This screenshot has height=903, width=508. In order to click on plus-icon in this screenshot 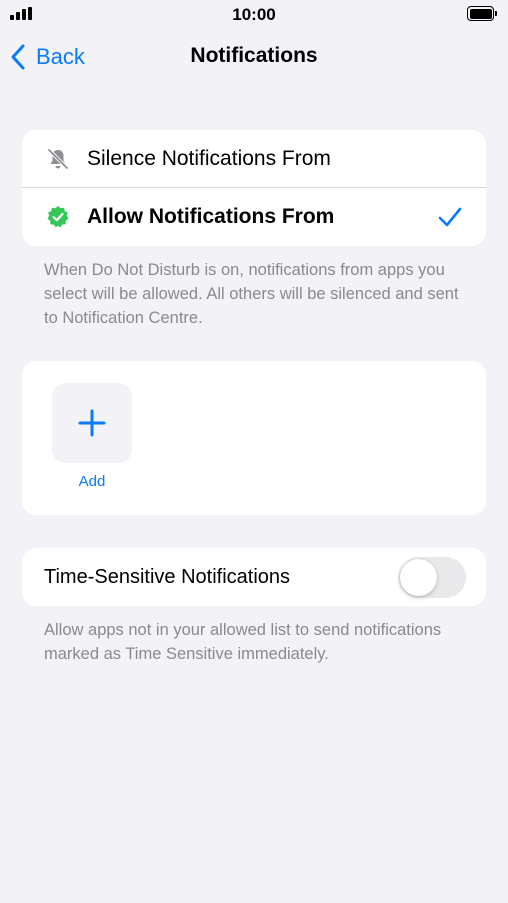, I will do `click(92, 423)`.